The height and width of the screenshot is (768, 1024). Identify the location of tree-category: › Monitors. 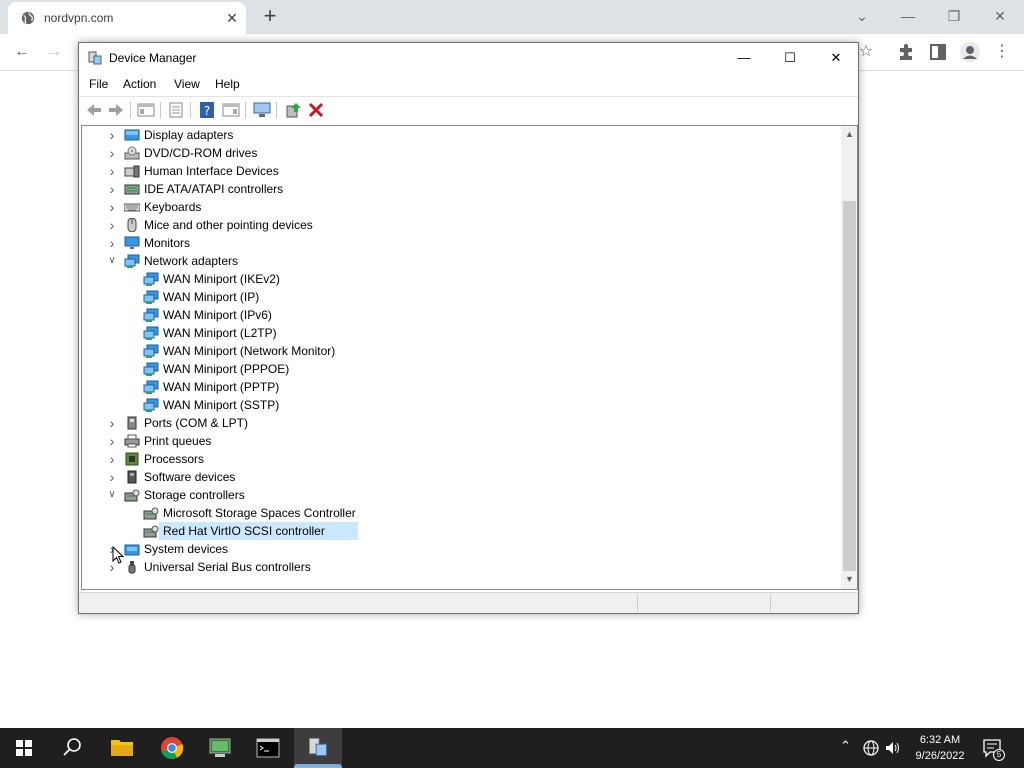
(461, 243).